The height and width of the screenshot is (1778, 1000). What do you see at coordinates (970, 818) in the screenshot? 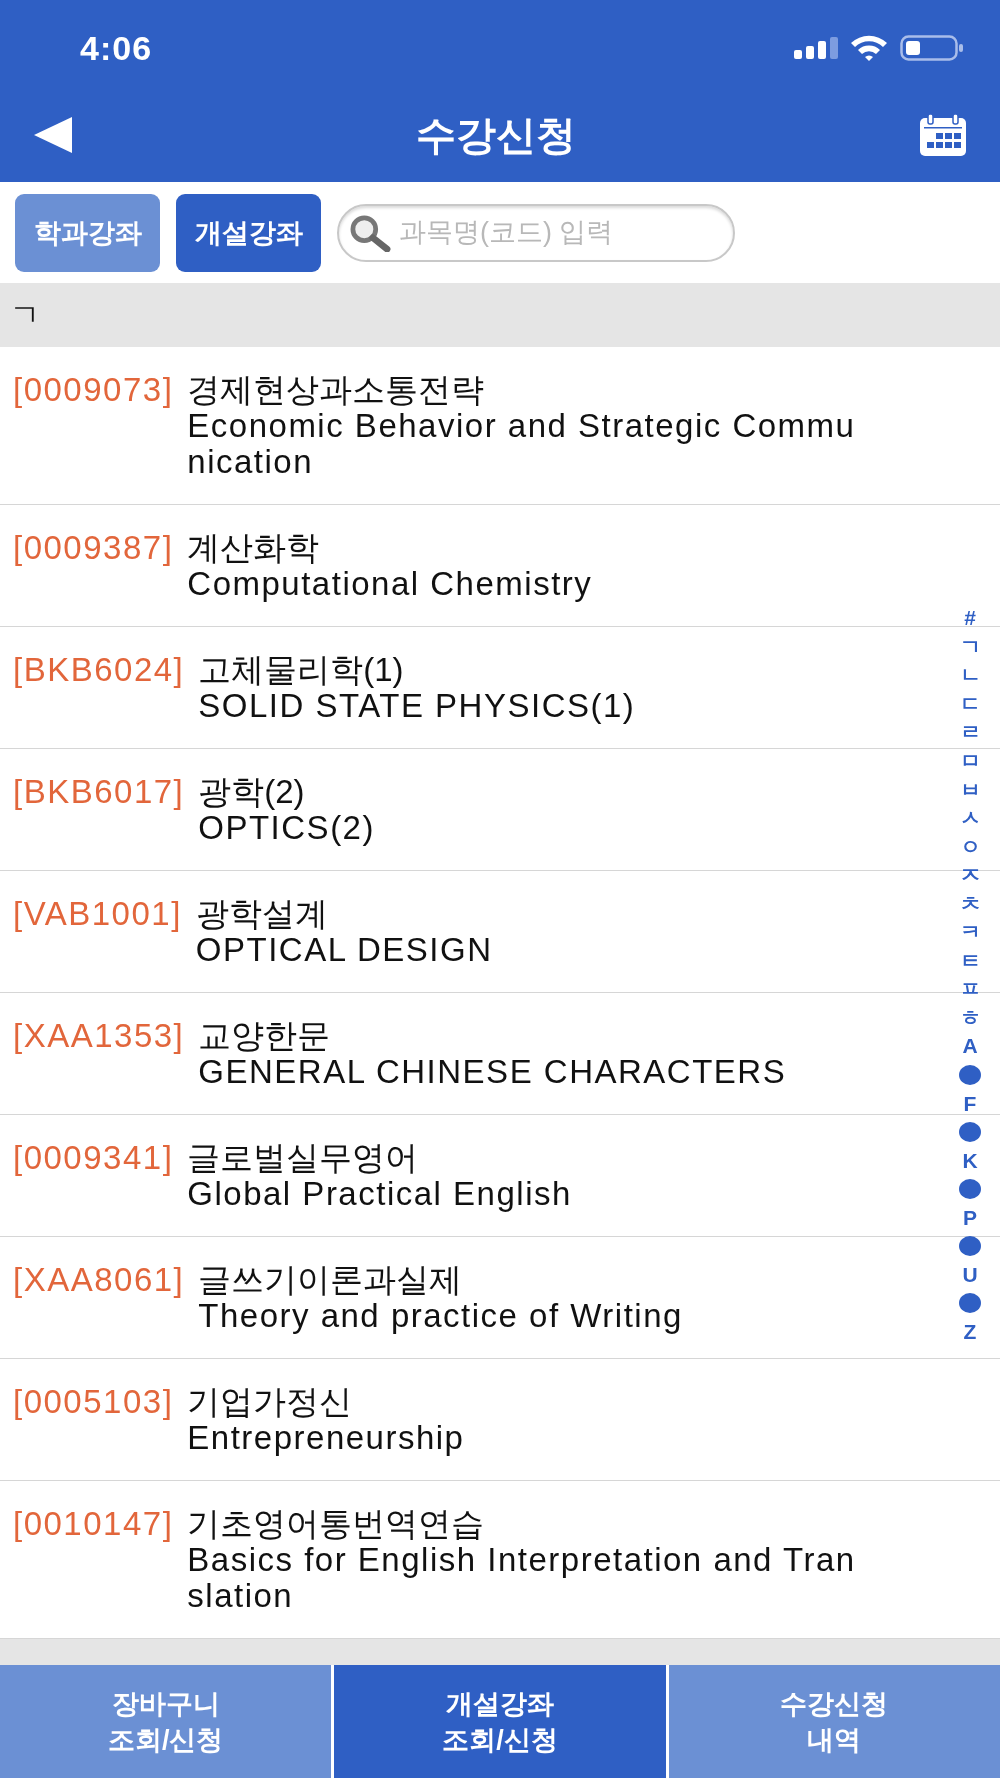
I see `index-letter: ㅅ` at bounding box center [970, 818].